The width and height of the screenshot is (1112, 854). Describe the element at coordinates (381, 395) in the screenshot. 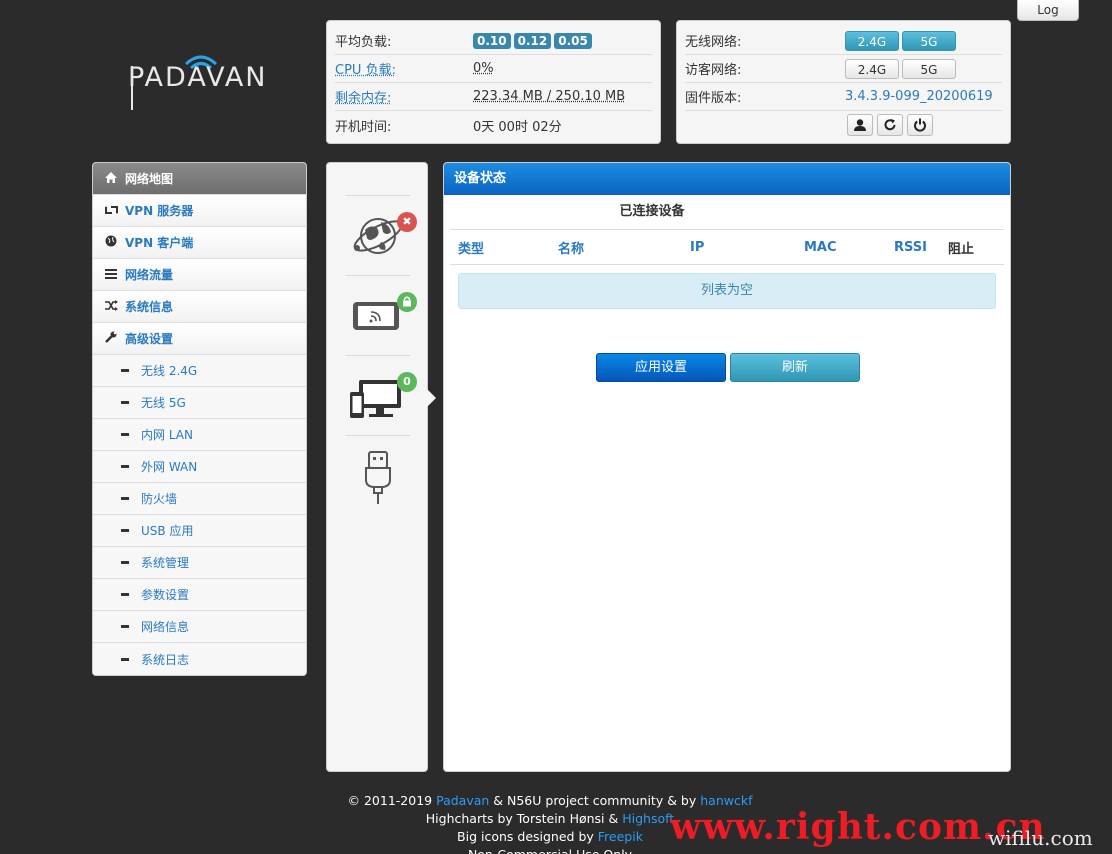

I see `clients-cell: 0` at that location.